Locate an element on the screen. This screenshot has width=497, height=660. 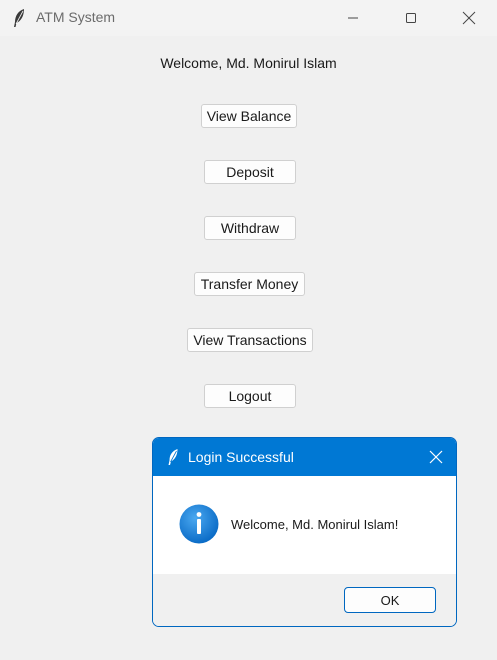
view-balance-button: View Balance is located at coordinates (249, 116).